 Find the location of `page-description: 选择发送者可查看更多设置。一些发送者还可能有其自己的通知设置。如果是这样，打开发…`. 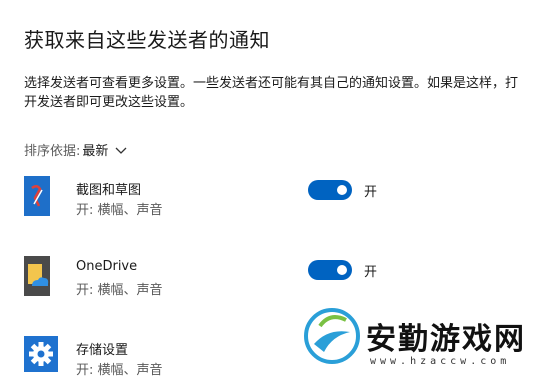

page-description: 选择发送者可查看更多设置。一些发送者还可能有其自己的通知设置。如果是这样，打开发… is located at coordinates (271, 93).